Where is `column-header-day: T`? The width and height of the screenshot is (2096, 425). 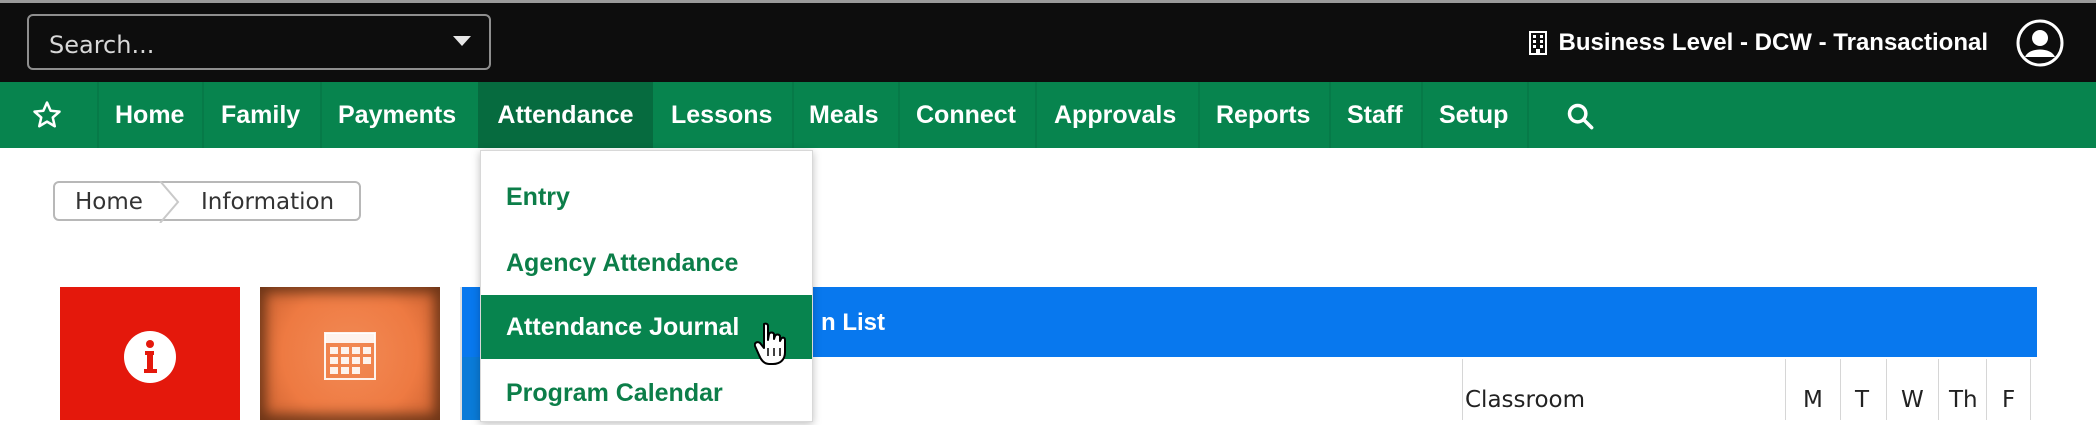 column-header-day: T is located at coordinates (1862, 400).